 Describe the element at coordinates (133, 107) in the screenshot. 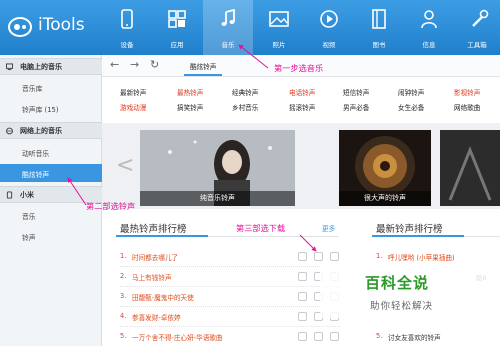

I see `category-link: 游戏动漫` at that location.